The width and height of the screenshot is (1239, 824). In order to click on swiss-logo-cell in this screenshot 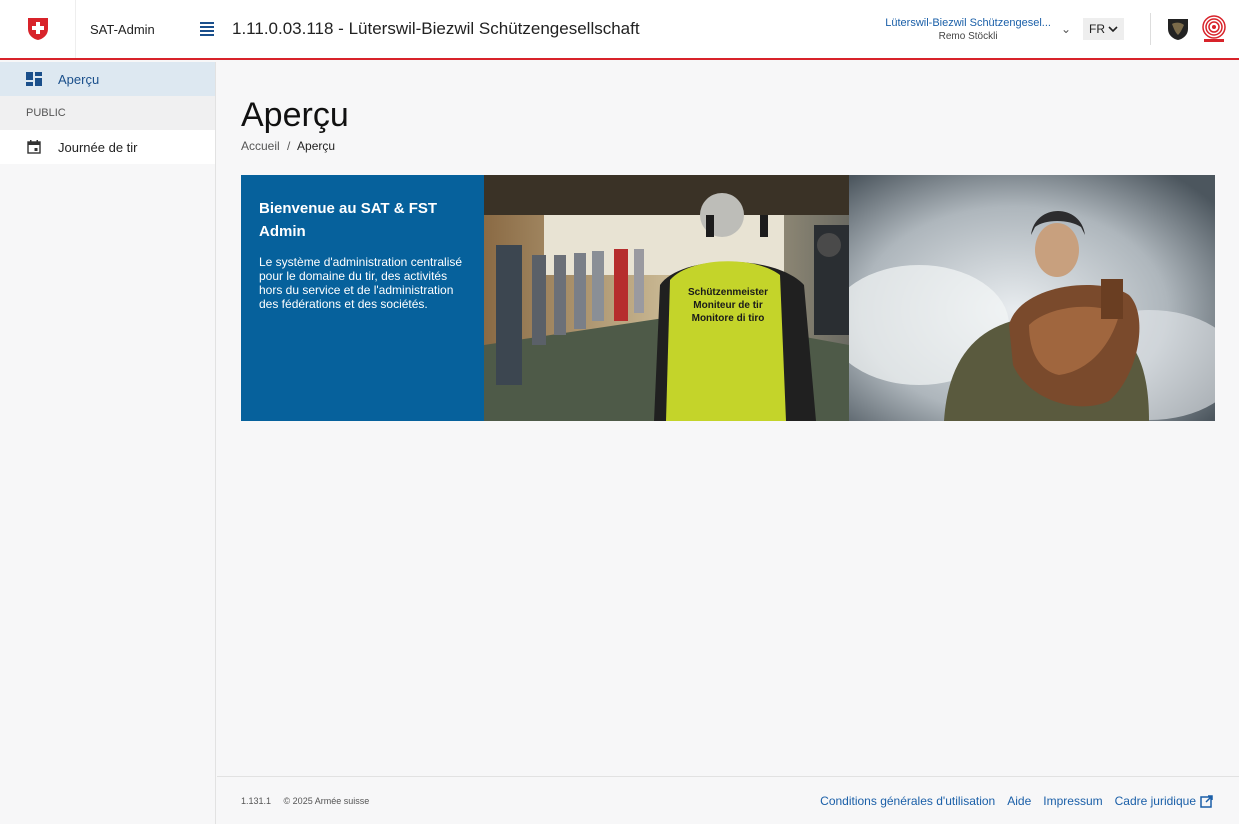, I will do `click(38, 29)`.